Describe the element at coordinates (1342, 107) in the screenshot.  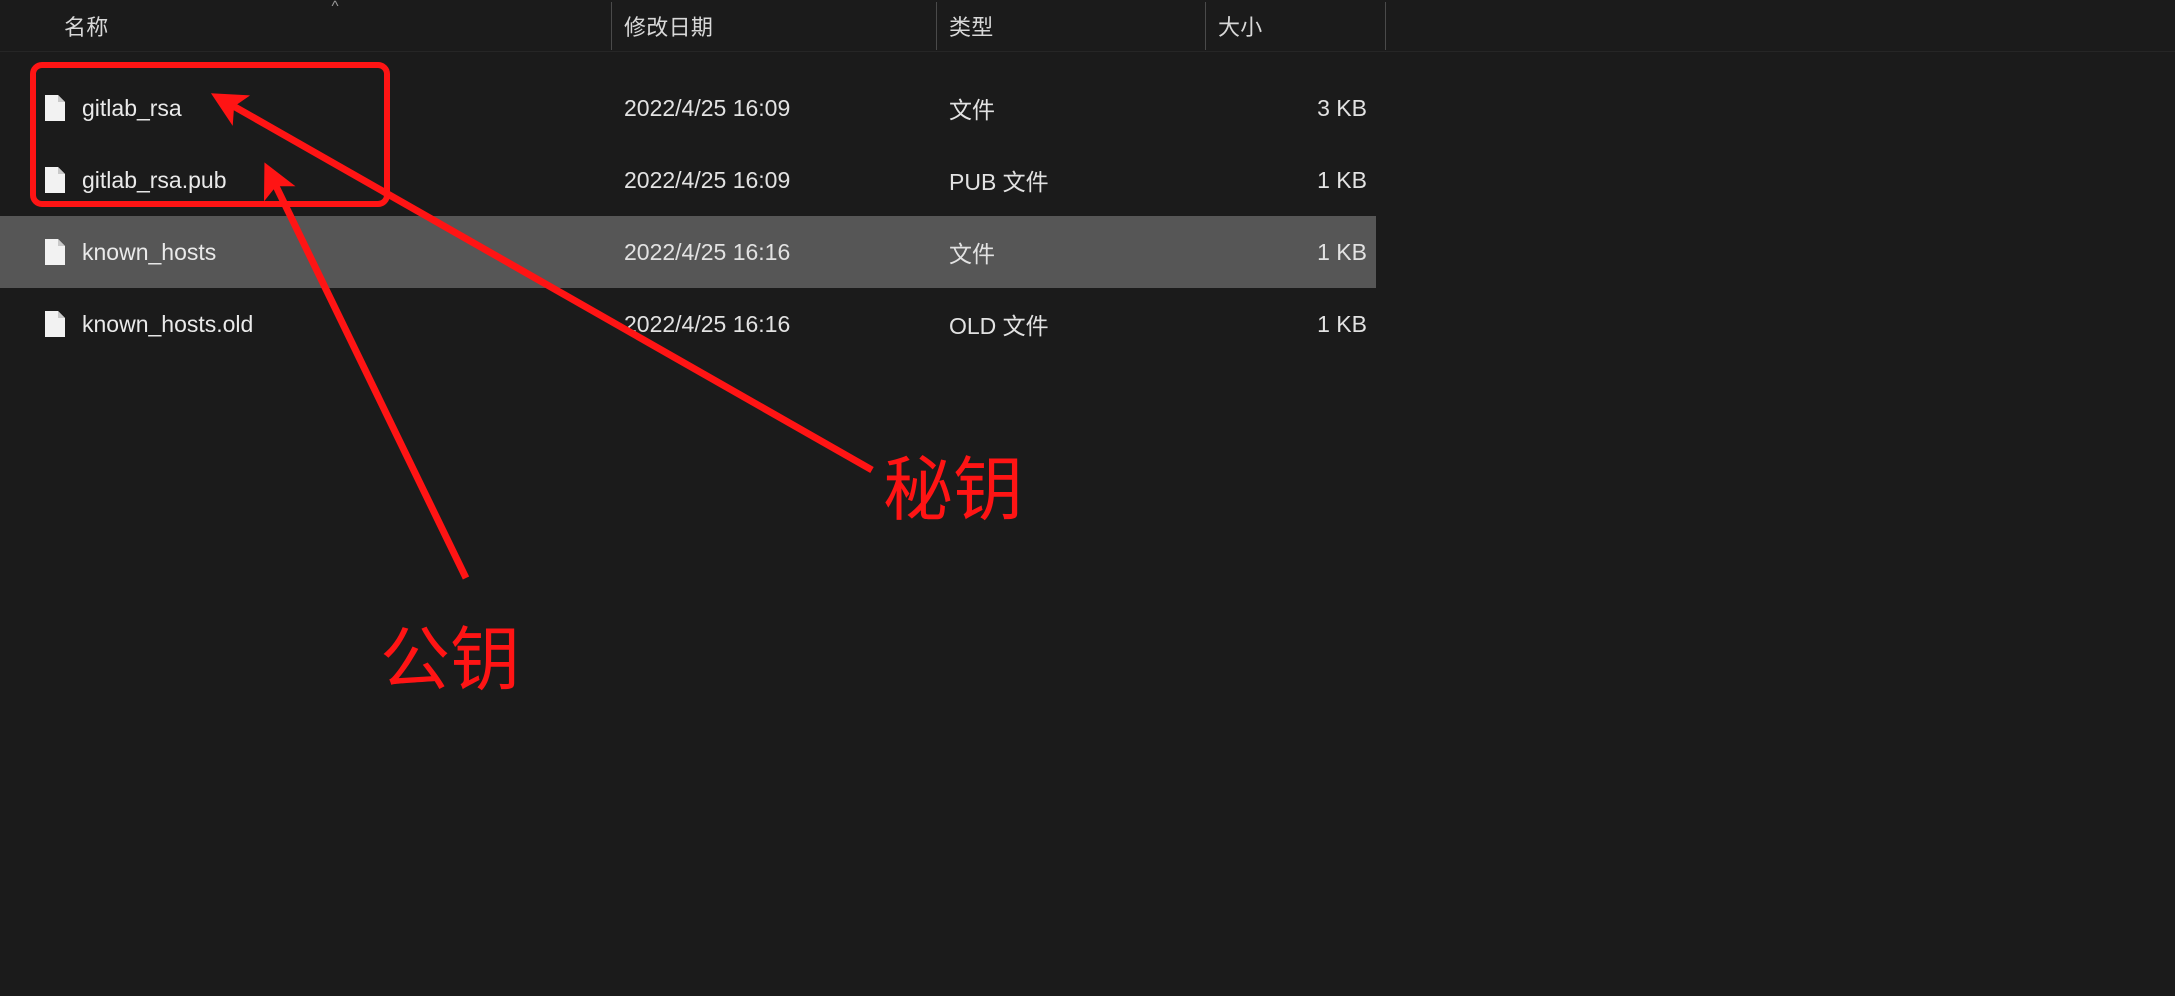
I see `file-size-label: 3 KB` at that location.